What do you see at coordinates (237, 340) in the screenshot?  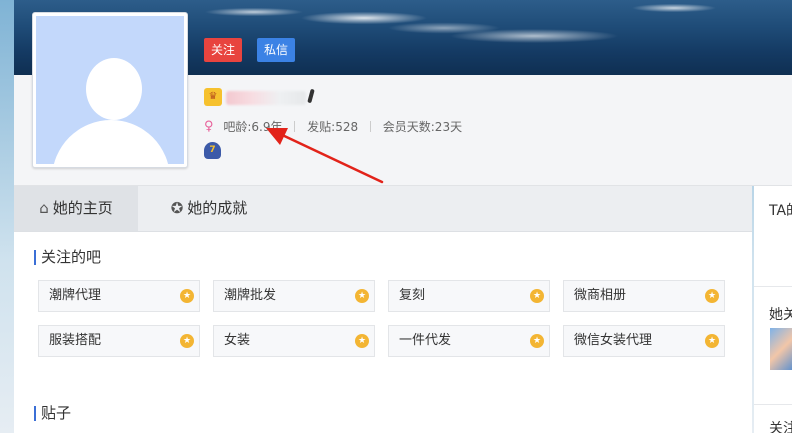 I see `bar-item-label: 女装` at bounding box center [237, 340].